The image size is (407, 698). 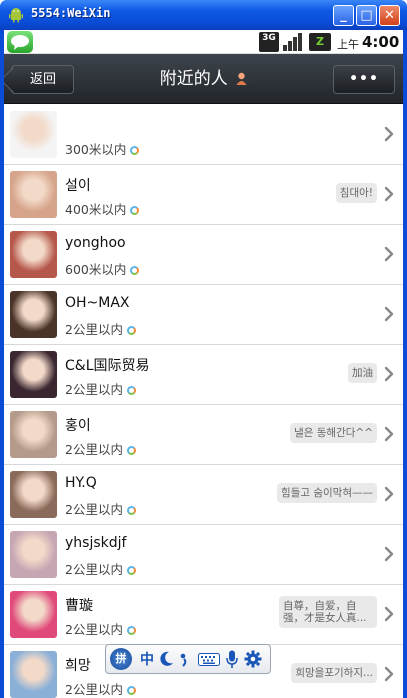 I want to click on person-signature: 힘들고 숨이막혀——, so click(x=327, y=493).